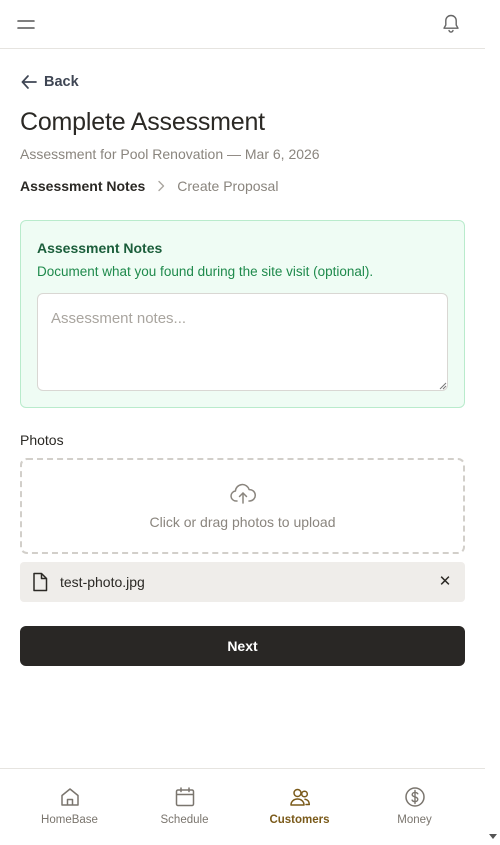 The image size is (500, 845). Describe the element at coordinates (40, 582) in the screenshot. I see `file-icon` at that location.